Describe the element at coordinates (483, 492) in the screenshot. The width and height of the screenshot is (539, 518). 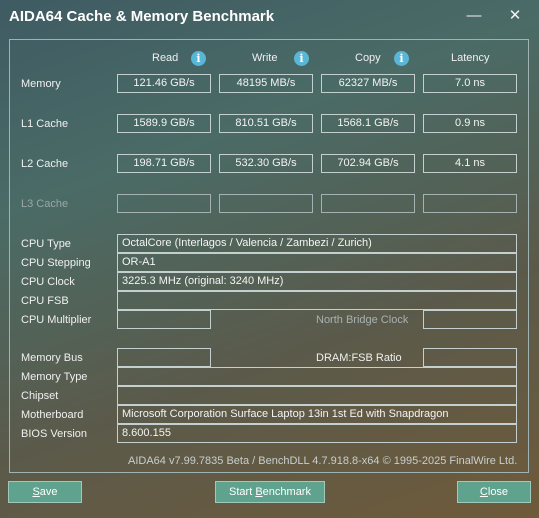
I see `close-accelerator: C` at that location.